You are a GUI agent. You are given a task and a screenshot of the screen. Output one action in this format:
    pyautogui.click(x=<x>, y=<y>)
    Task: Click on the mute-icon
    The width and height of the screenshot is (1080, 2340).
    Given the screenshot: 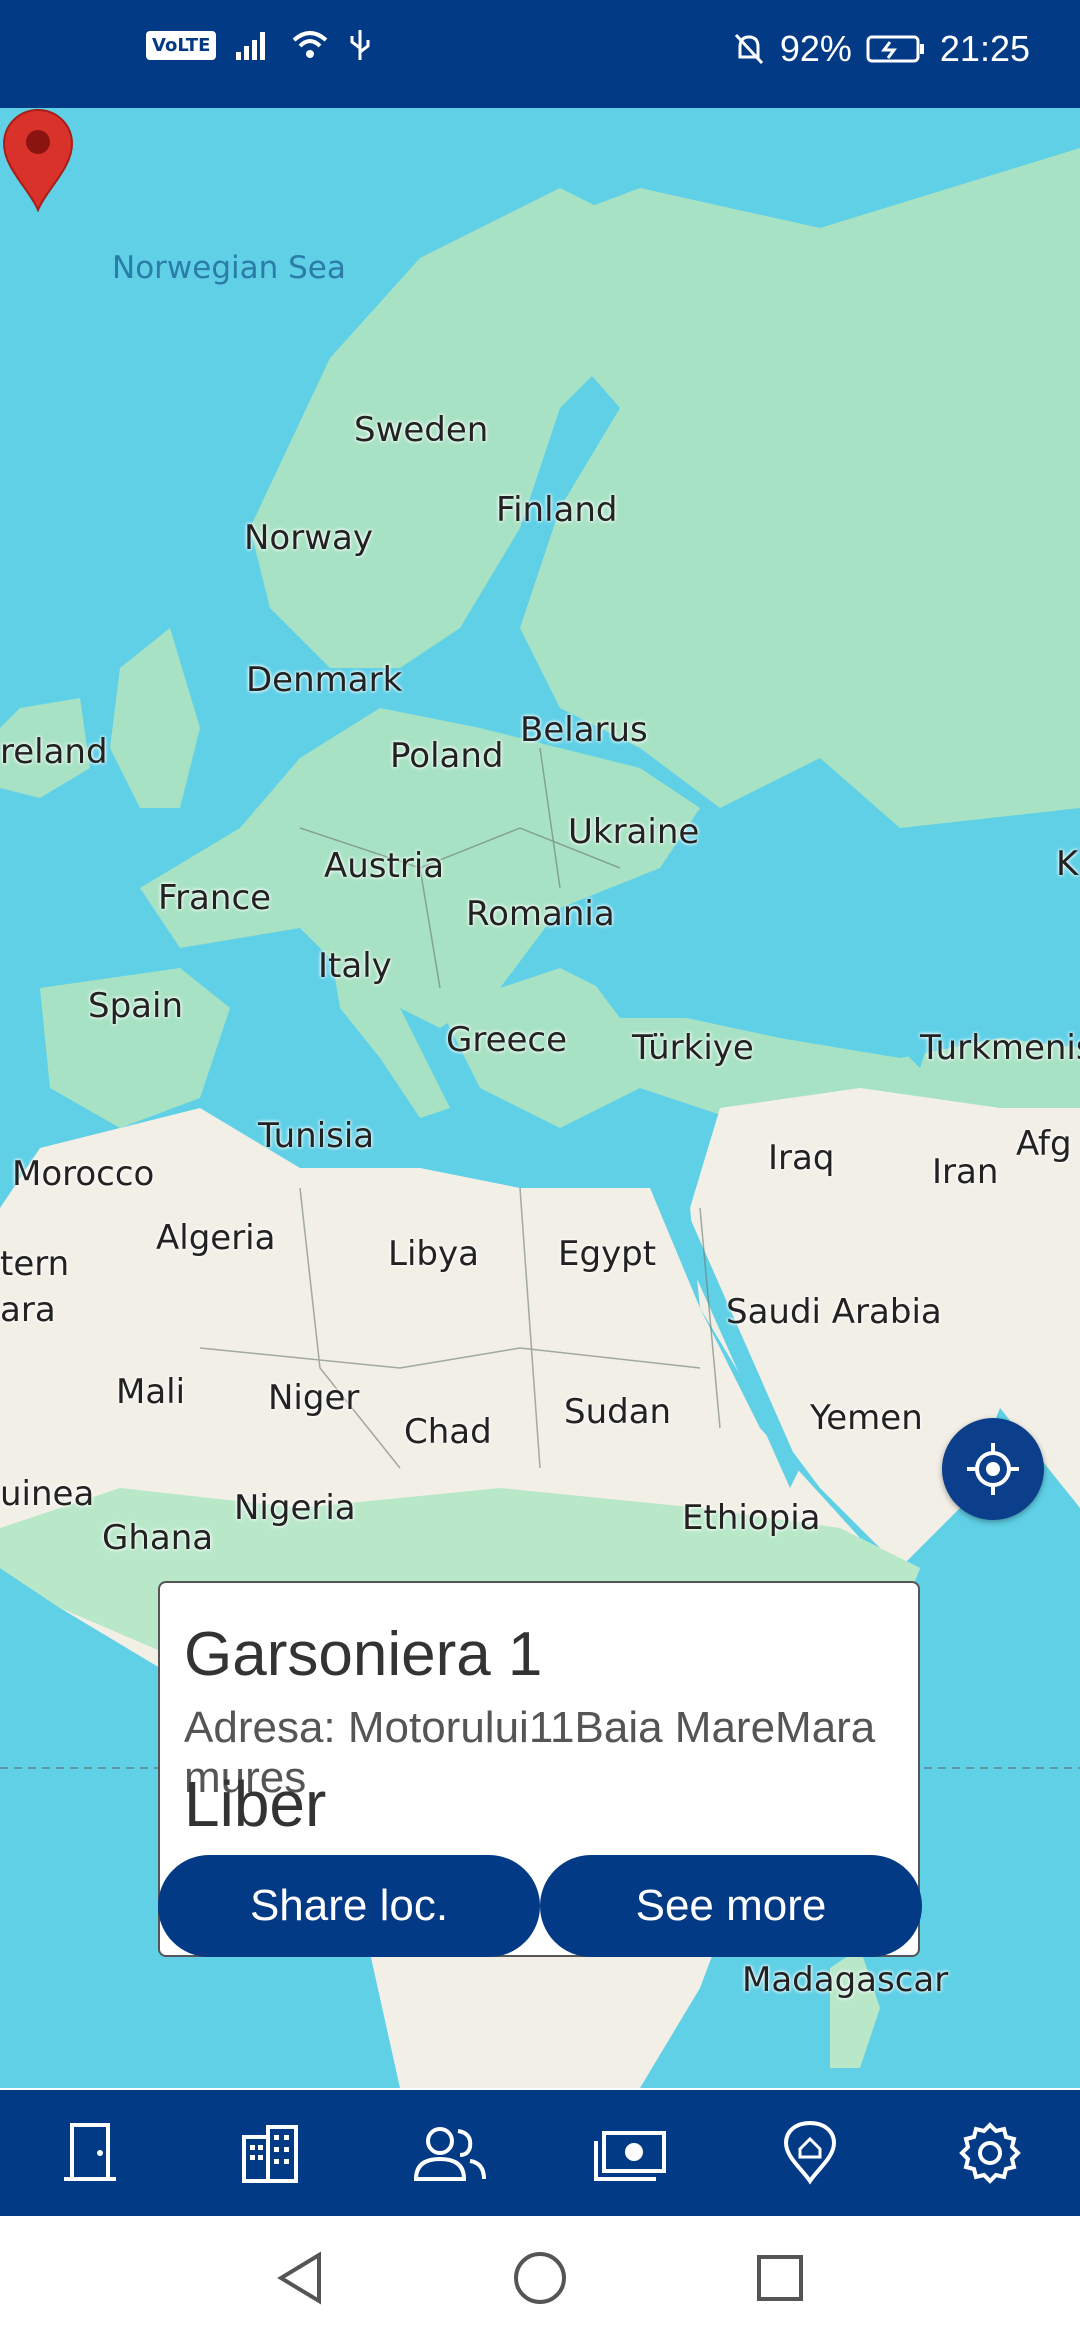 What is the action you would take?
    pyautogui.click(x=748, y=49)
    